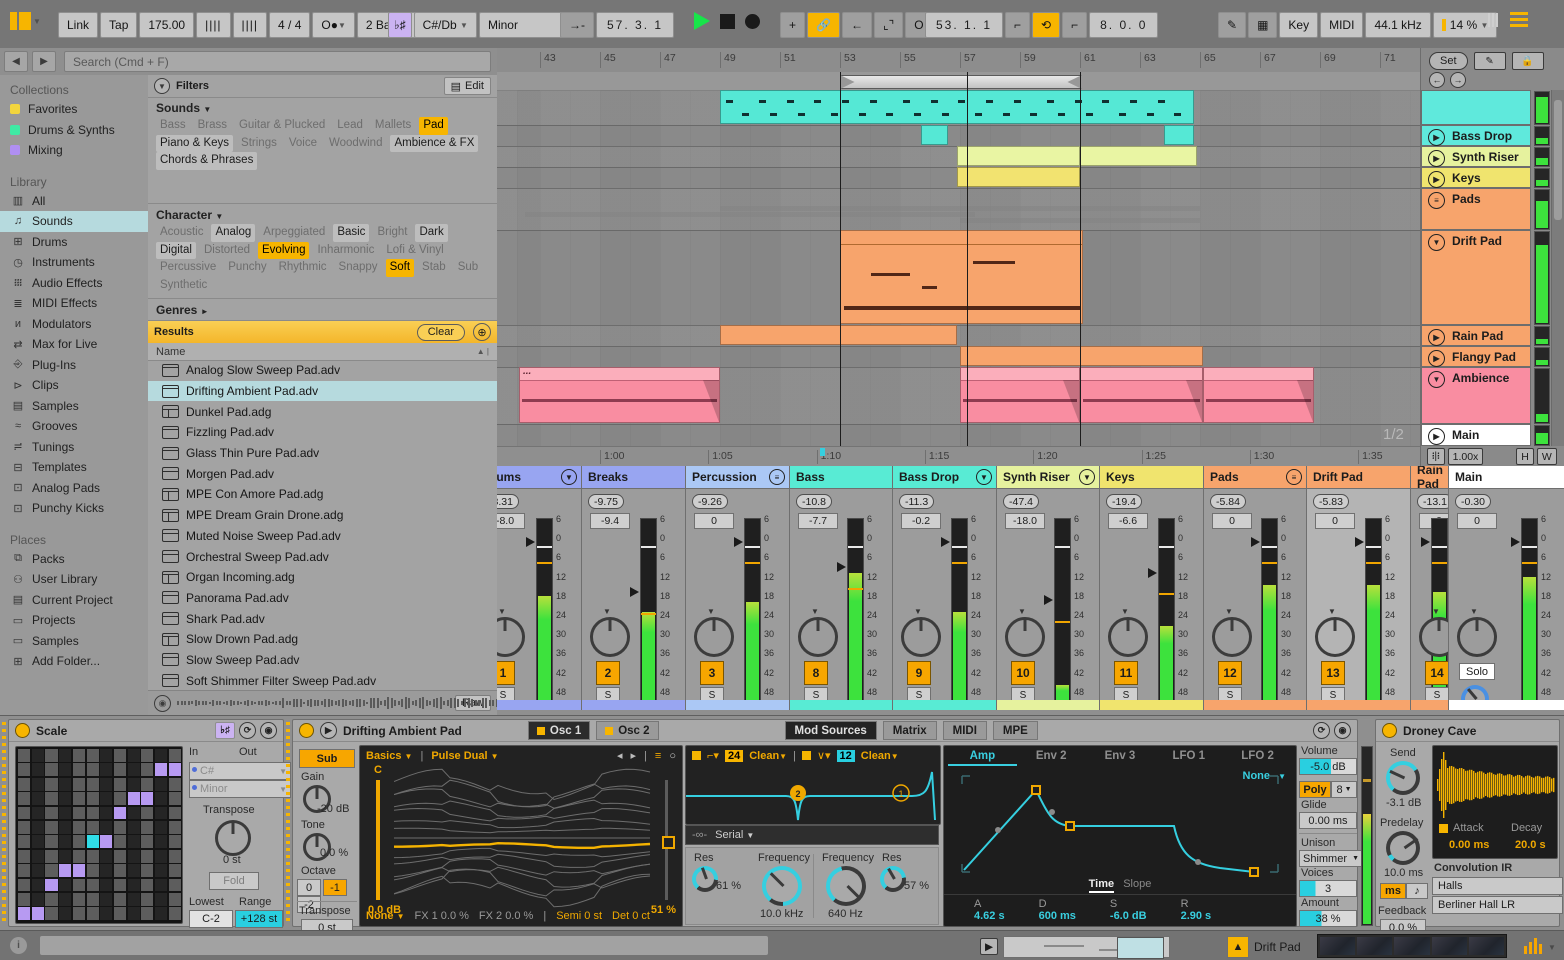 Image resolution: width=1564 pixels, height=960 pixels. Describe the element at coordinates (1403, 803) in the screenshot. I see `send-value: -3.1 dB` at that location.